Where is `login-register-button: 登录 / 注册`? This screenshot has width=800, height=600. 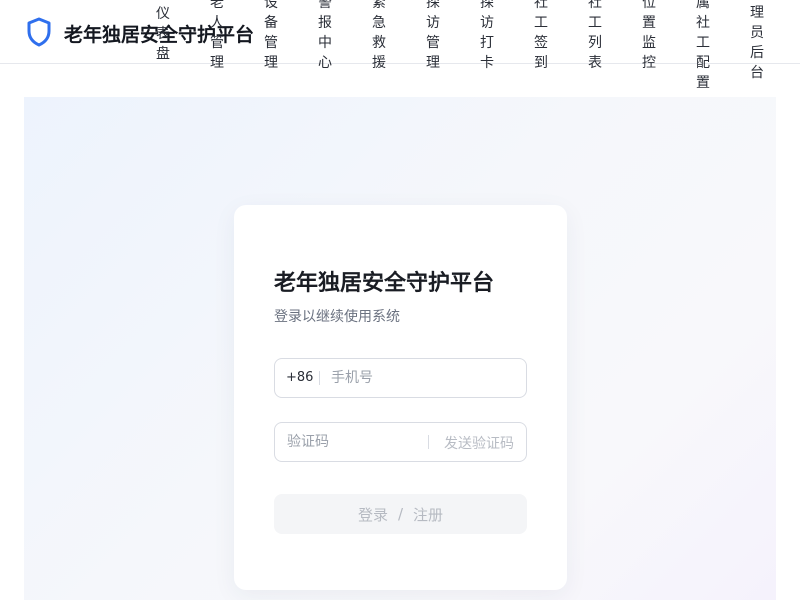
login-register-button: 登录 / 注册 is located at coordinates (400, 514).